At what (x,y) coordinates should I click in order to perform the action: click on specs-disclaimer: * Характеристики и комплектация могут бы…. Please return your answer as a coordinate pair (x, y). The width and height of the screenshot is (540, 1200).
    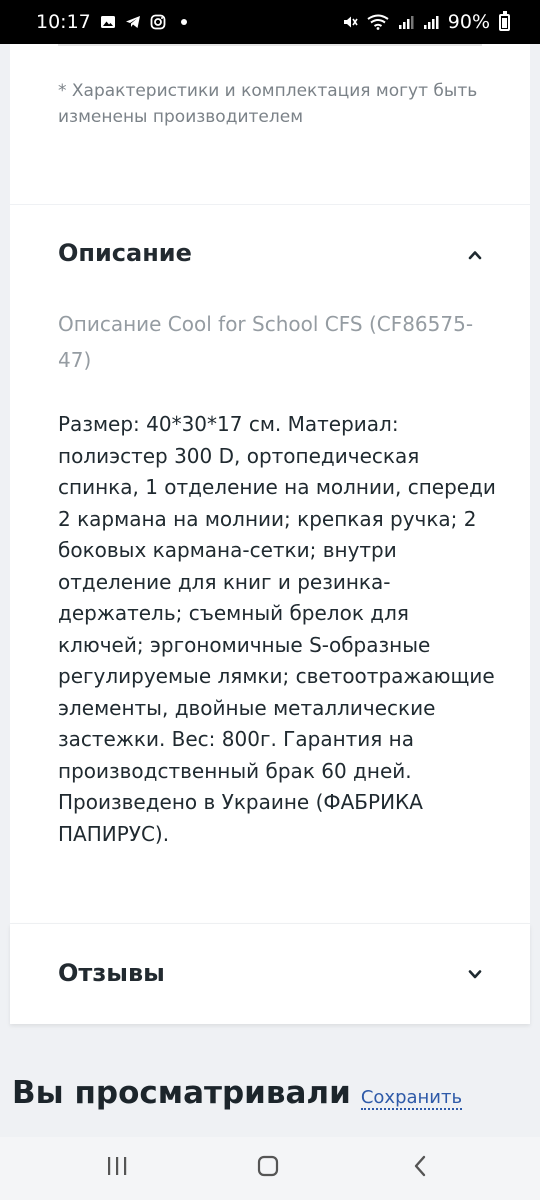
    Looking at the image, I should click on (268, 104).